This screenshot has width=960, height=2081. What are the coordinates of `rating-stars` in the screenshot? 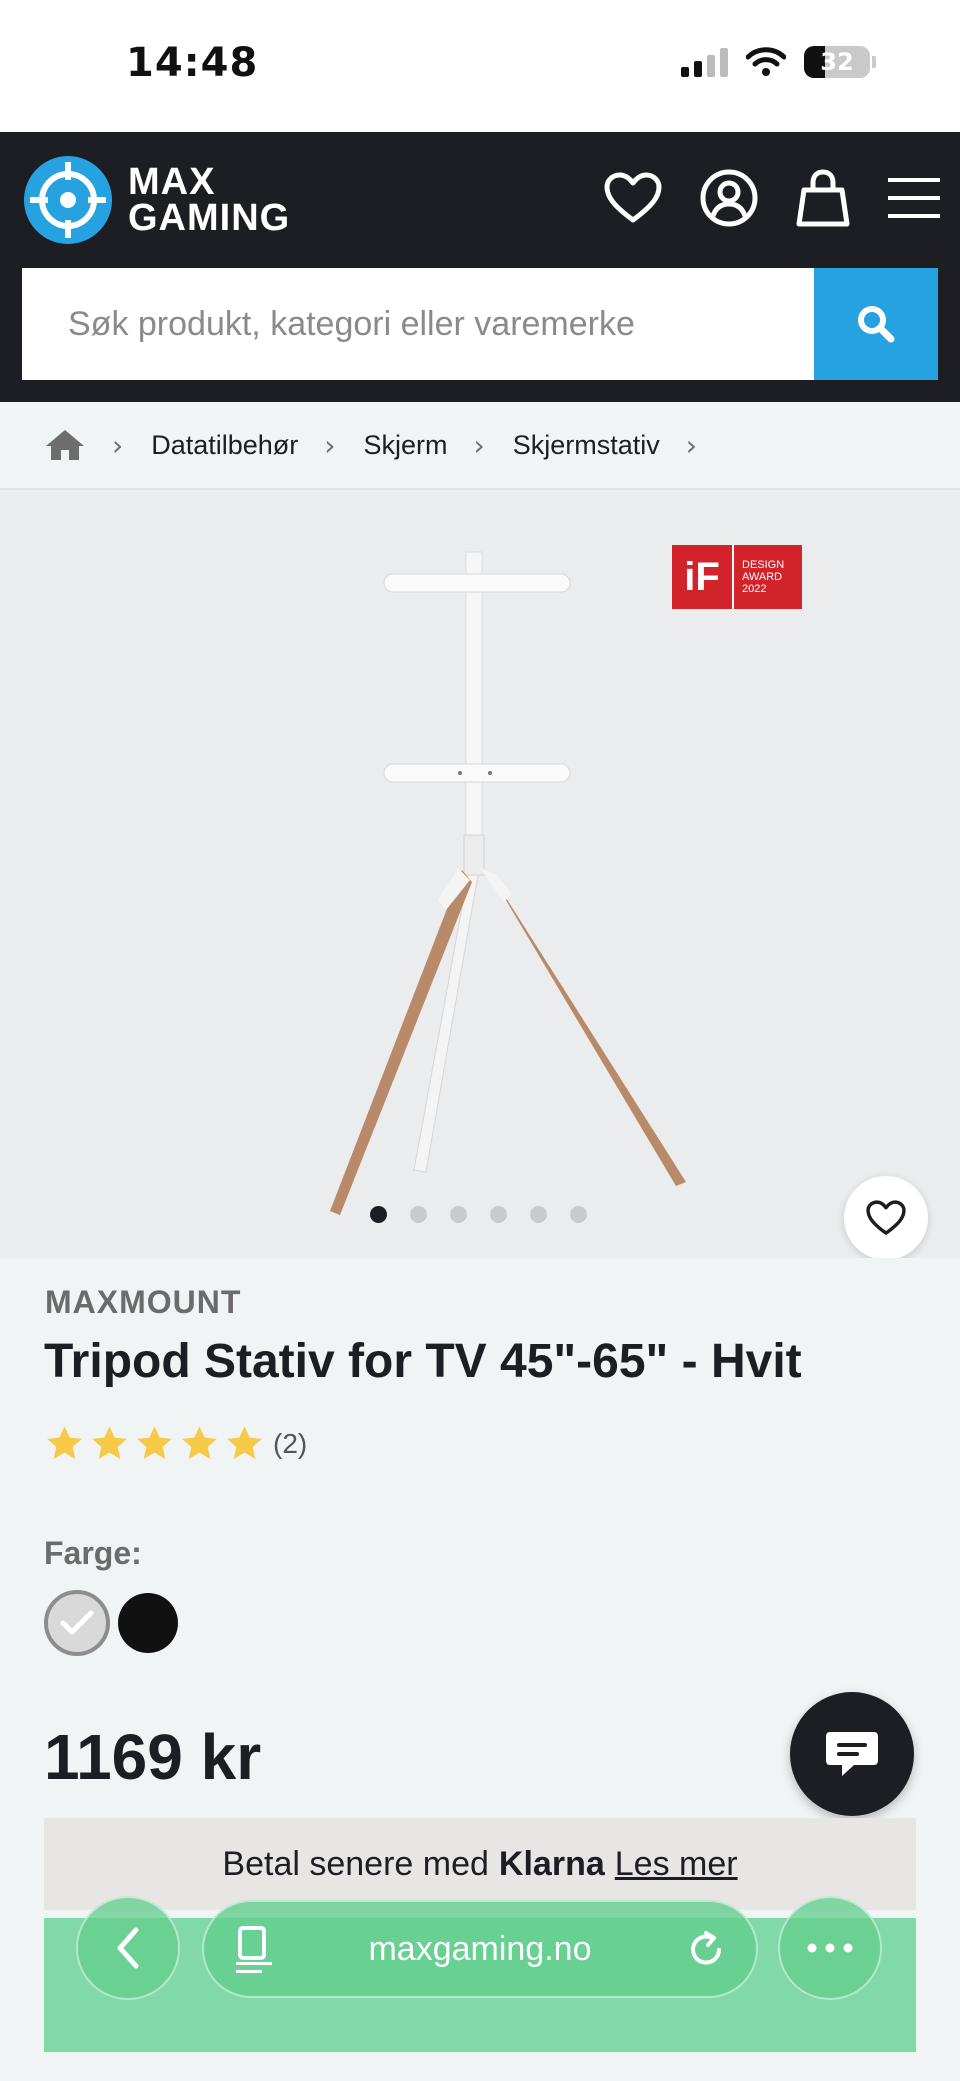 It's located at (154, 1444).